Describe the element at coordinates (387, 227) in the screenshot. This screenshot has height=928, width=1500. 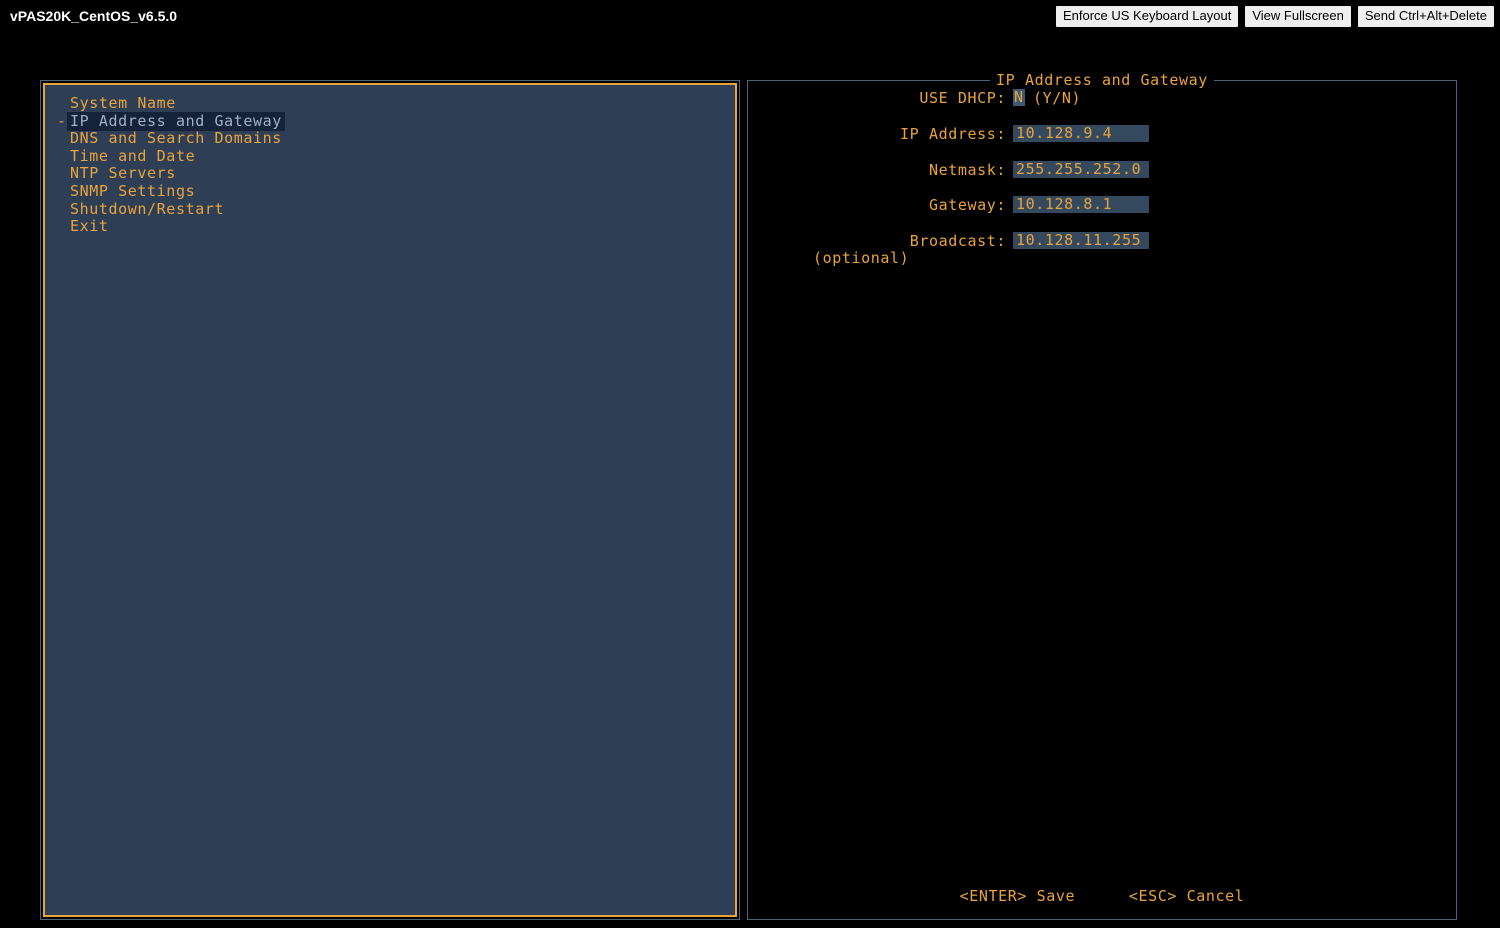
I see `sidebar-item-exit: Exit` at that location.